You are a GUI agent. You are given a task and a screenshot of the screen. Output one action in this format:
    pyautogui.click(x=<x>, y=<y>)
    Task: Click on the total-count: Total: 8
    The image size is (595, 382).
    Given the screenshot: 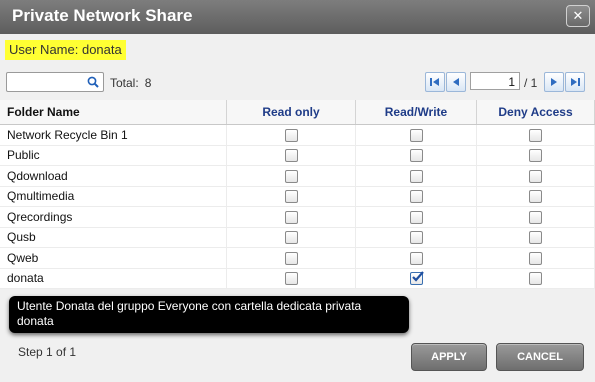 What is the action you would take?
    pyautogui.click(x=130, y=83)
    